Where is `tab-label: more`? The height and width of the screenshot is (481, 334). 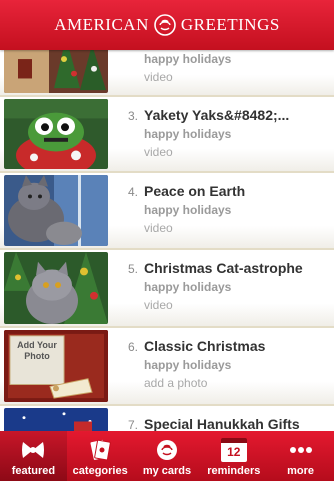
tab-label: more is located at coordinates (301, 471).